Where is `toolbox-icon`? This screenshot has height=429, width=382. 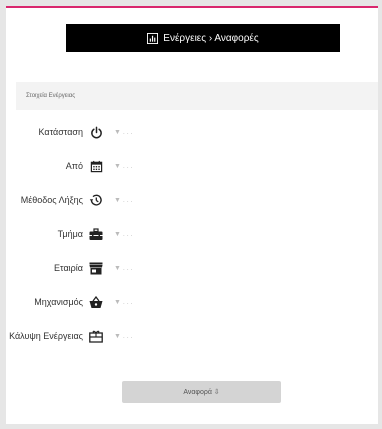
toolbox-icon is located at coordinates (96, 234).